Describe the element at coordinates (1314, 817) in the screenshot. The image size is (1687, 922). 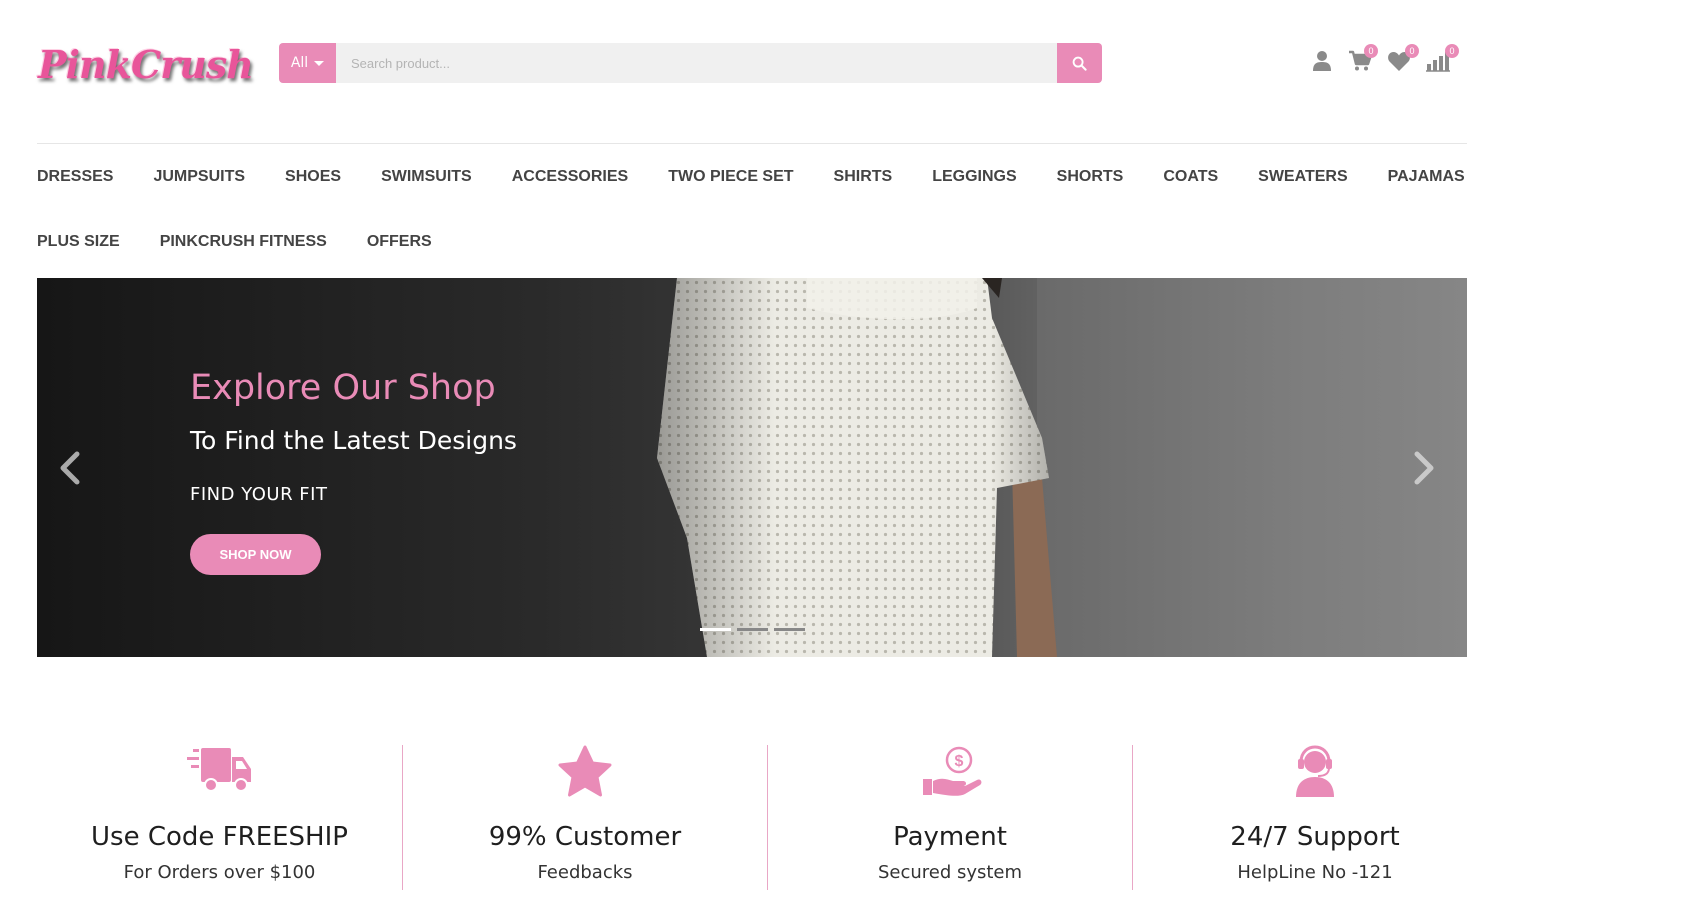
I see `feature-support: 24/7 Support HelpLine No -121` at that location.